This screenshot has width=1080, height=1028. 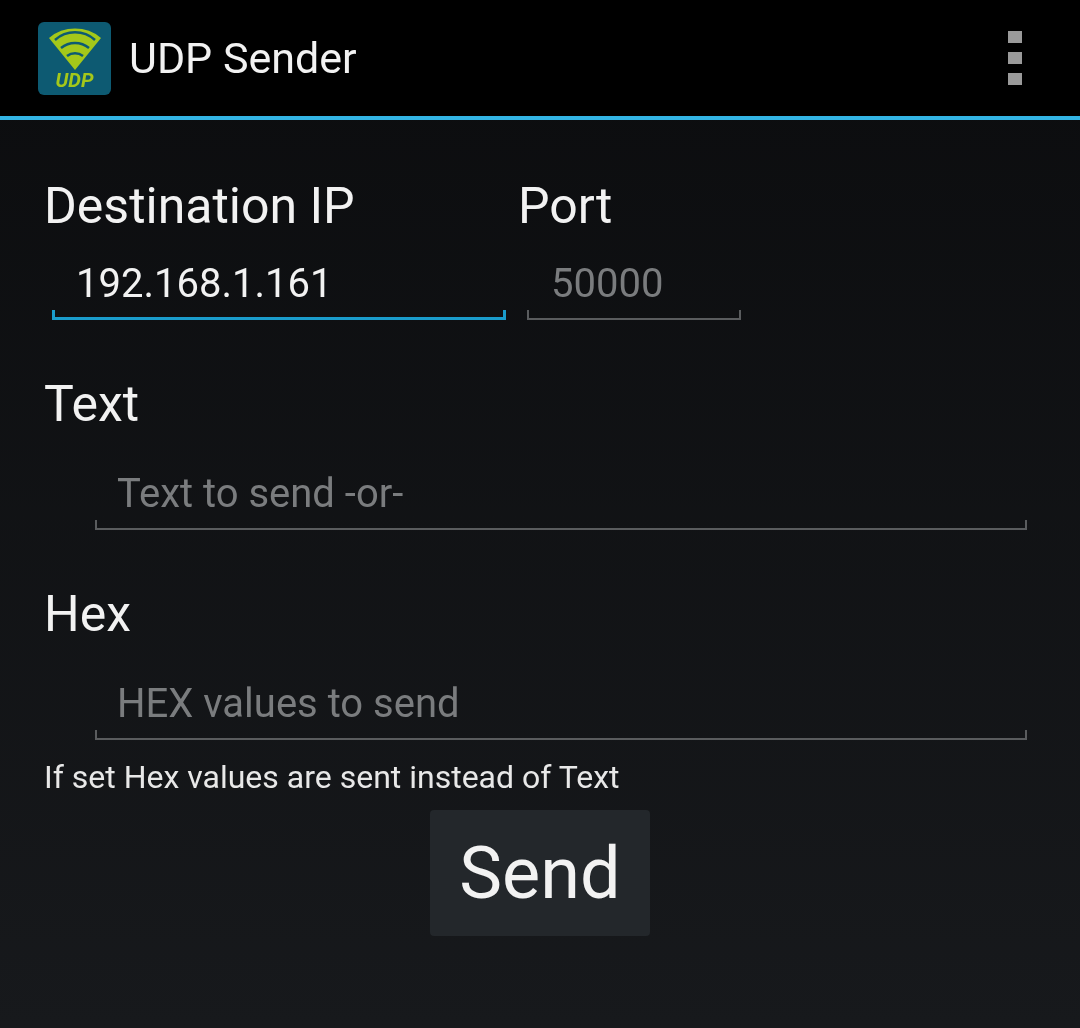 What do you see at coordinates (540, 873) in the screenshot?
I see `send-button: Send` at bounding box center [540, 873].